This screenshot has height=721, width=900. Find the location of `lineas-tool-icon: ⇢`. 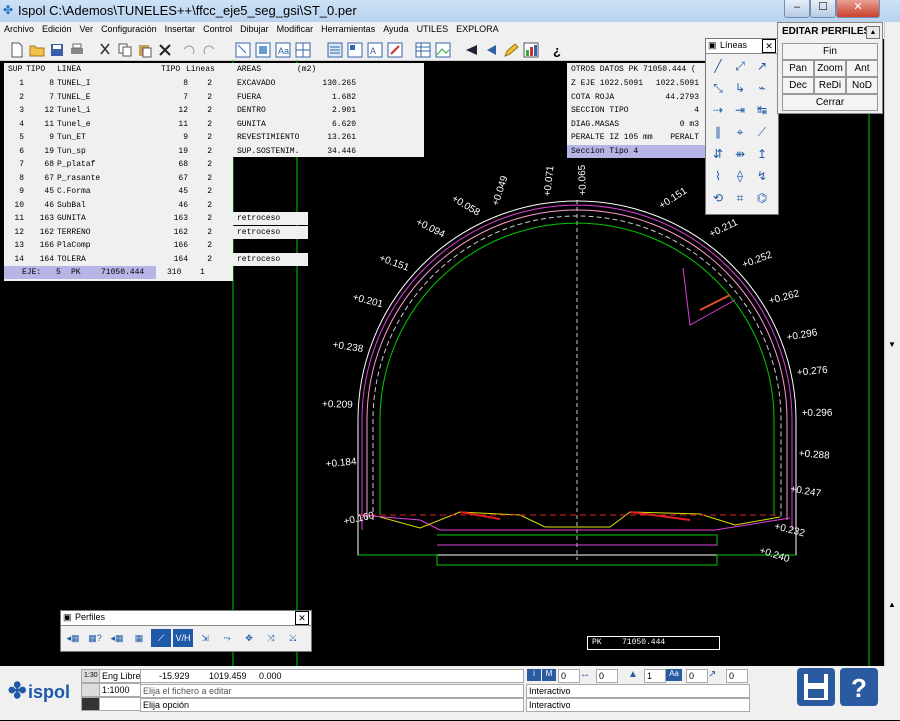

lineas-tool-icon: ⇢ is located at coordinates (718, 110).